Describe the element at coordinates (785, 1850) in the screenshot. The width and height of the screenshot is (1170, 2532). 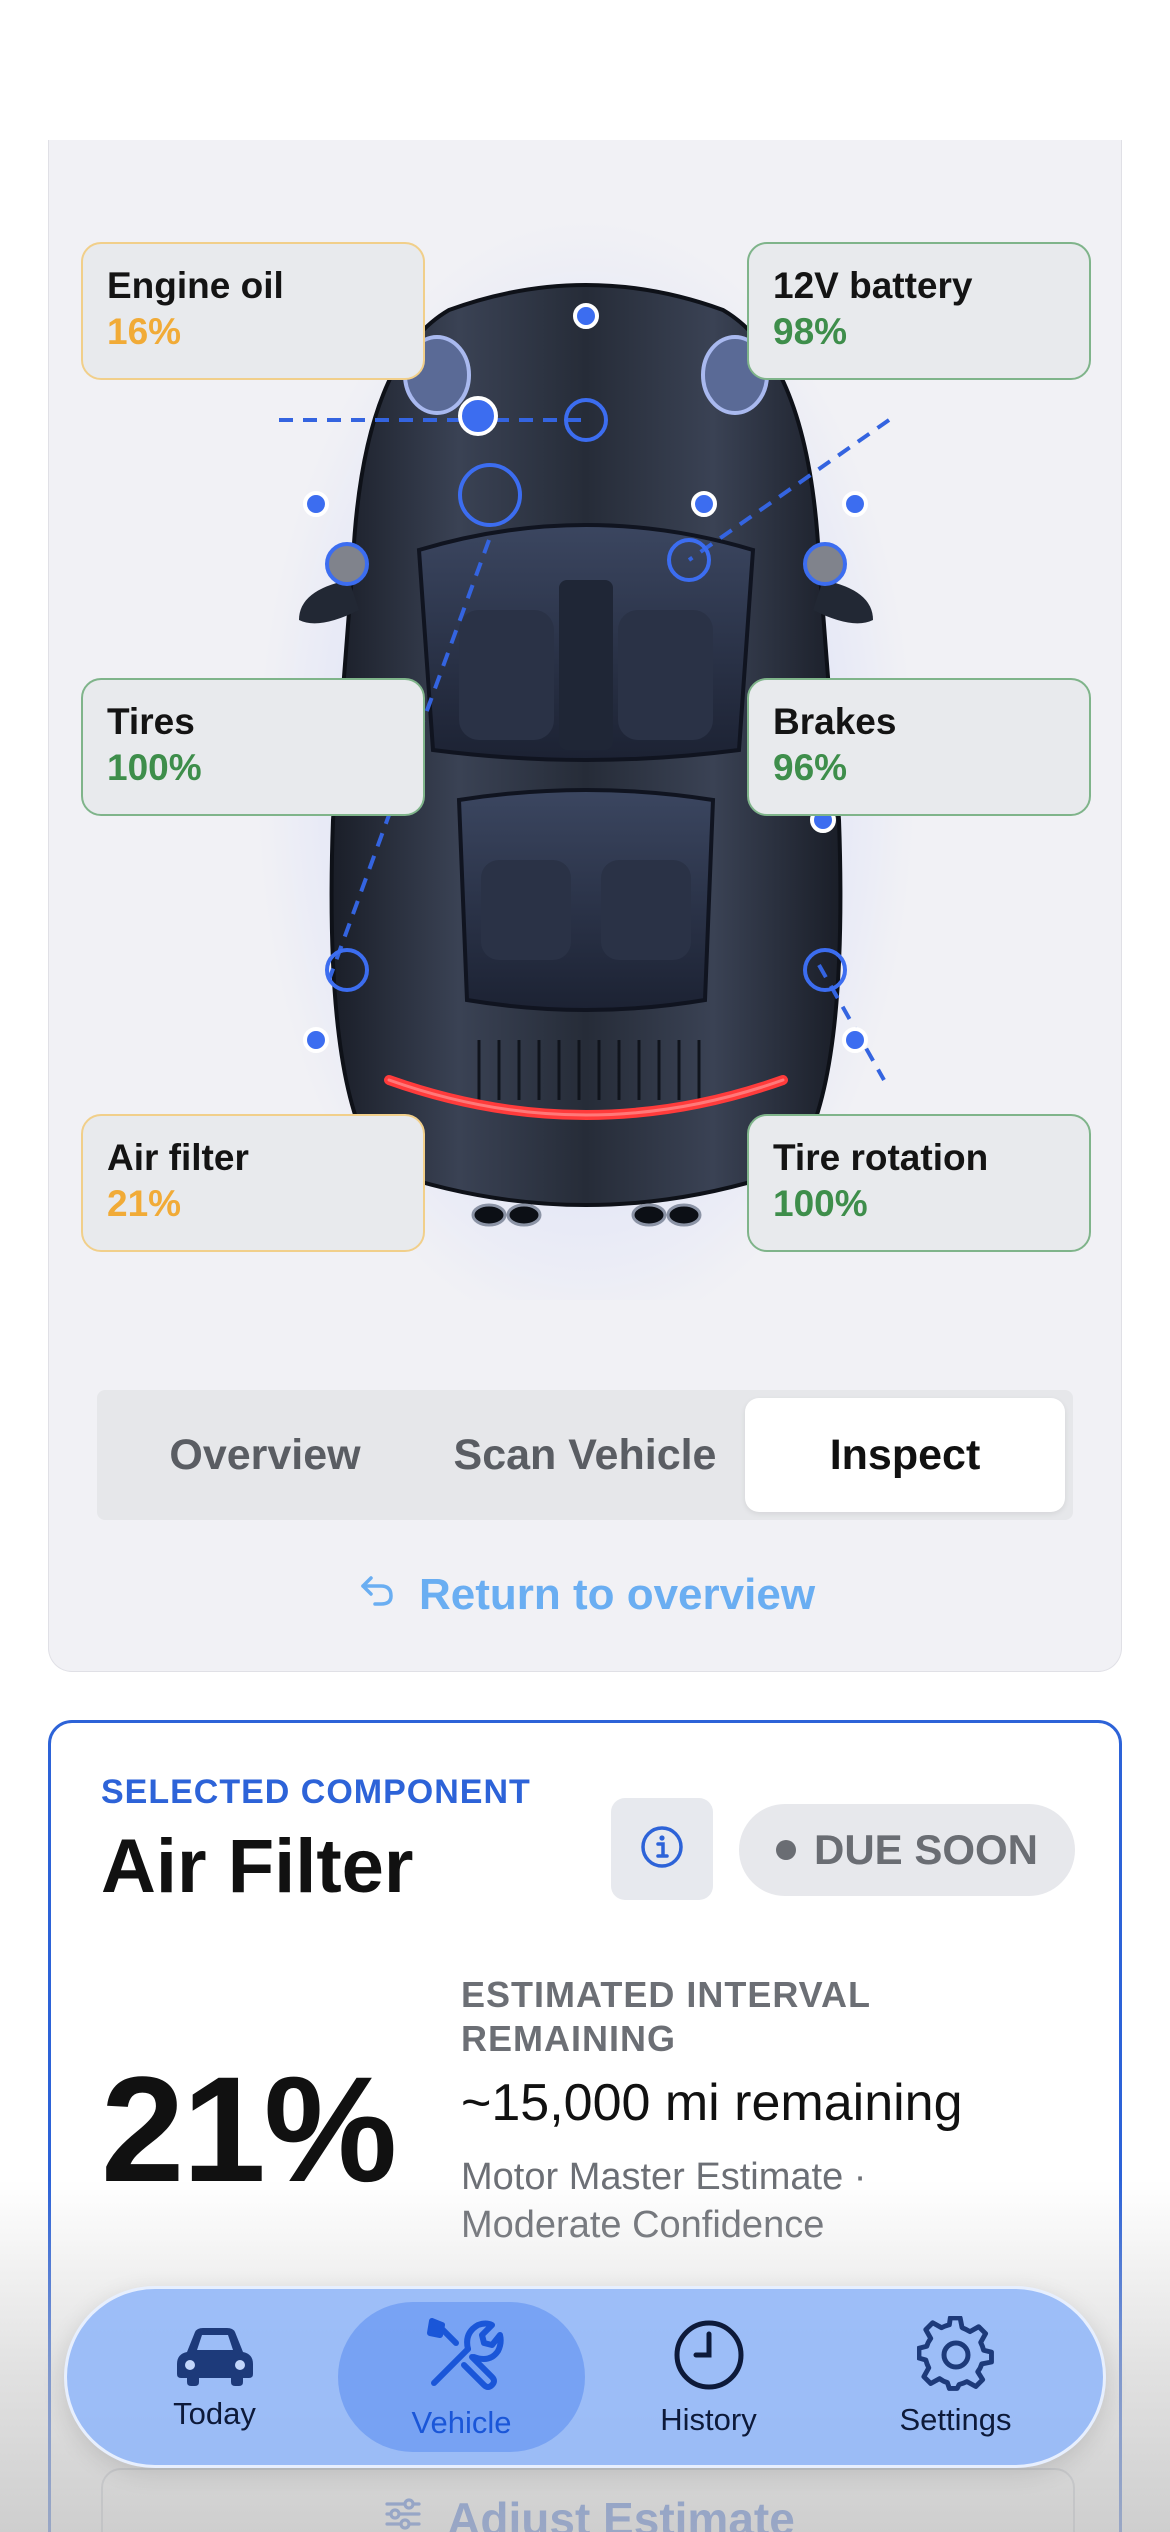
I see `status-dot-icon` at that location.